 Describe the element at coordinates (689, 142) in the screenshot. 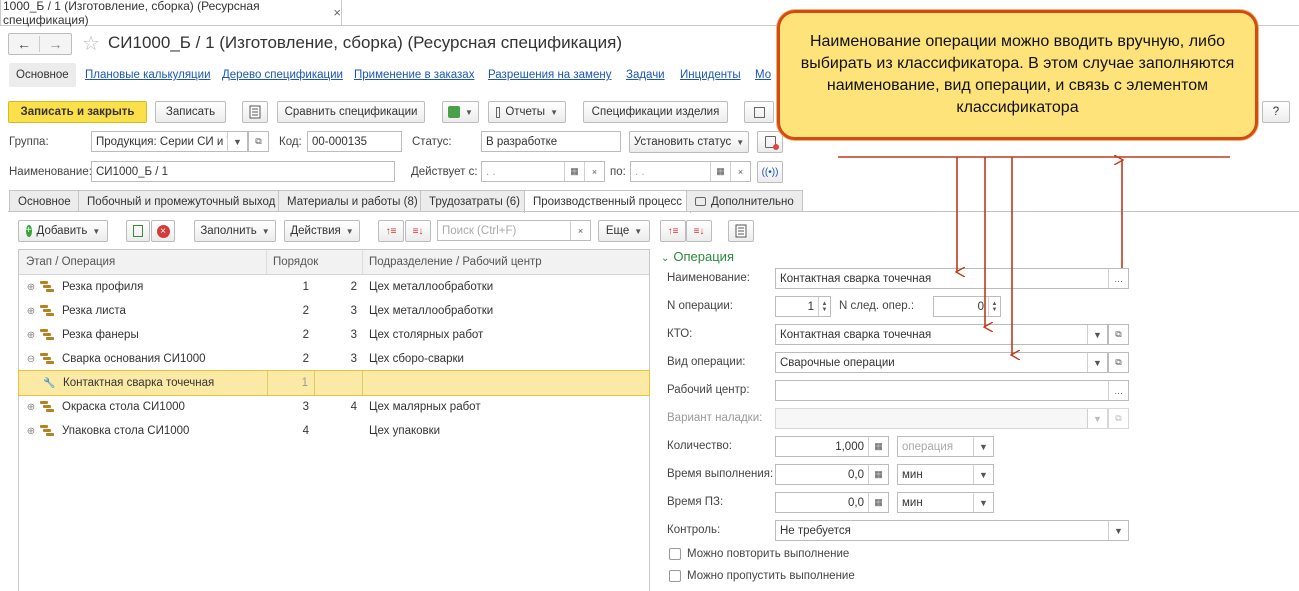

I see `set-status-button: Установить статус ▼` at that location.